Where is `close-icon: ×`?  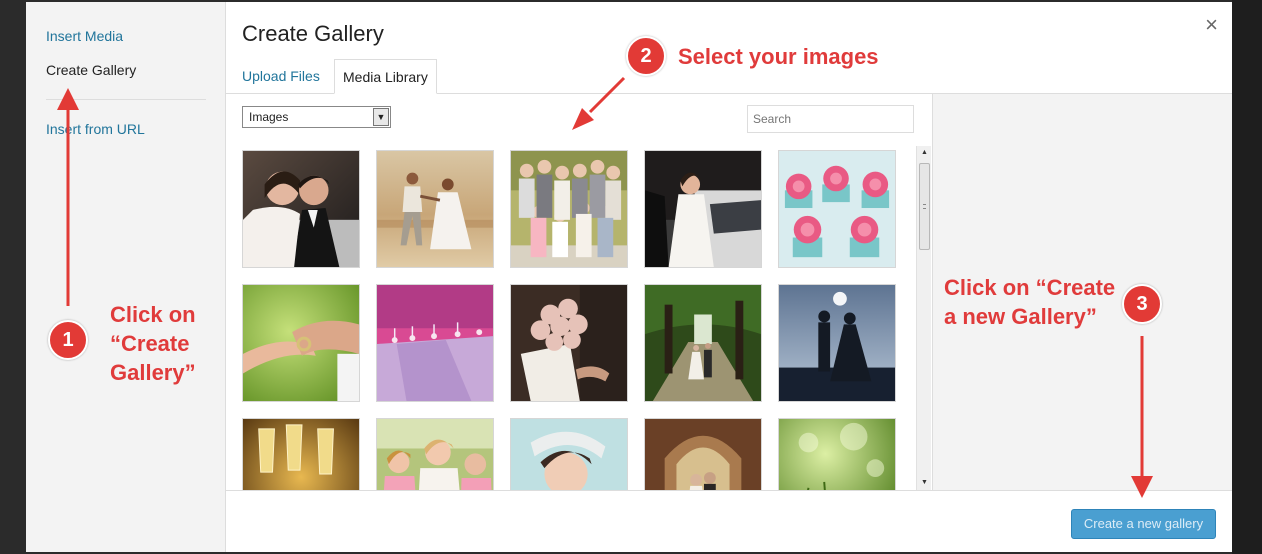
close-icon: × is located at coordinates (1211, 25).